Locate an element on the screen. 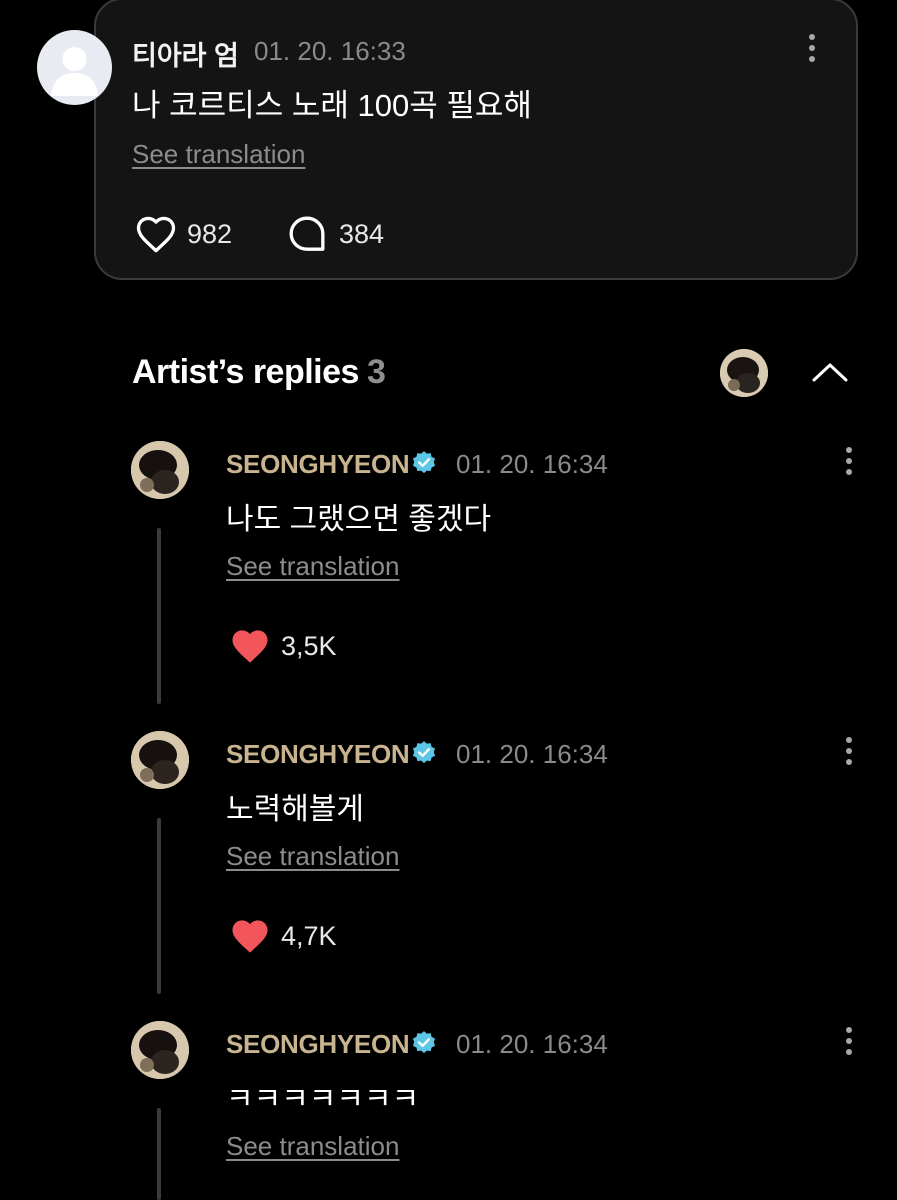 This screenshot has height=1200, width=897. artist-replies-label: Artist’s replies is located at coordinates (245, 372).